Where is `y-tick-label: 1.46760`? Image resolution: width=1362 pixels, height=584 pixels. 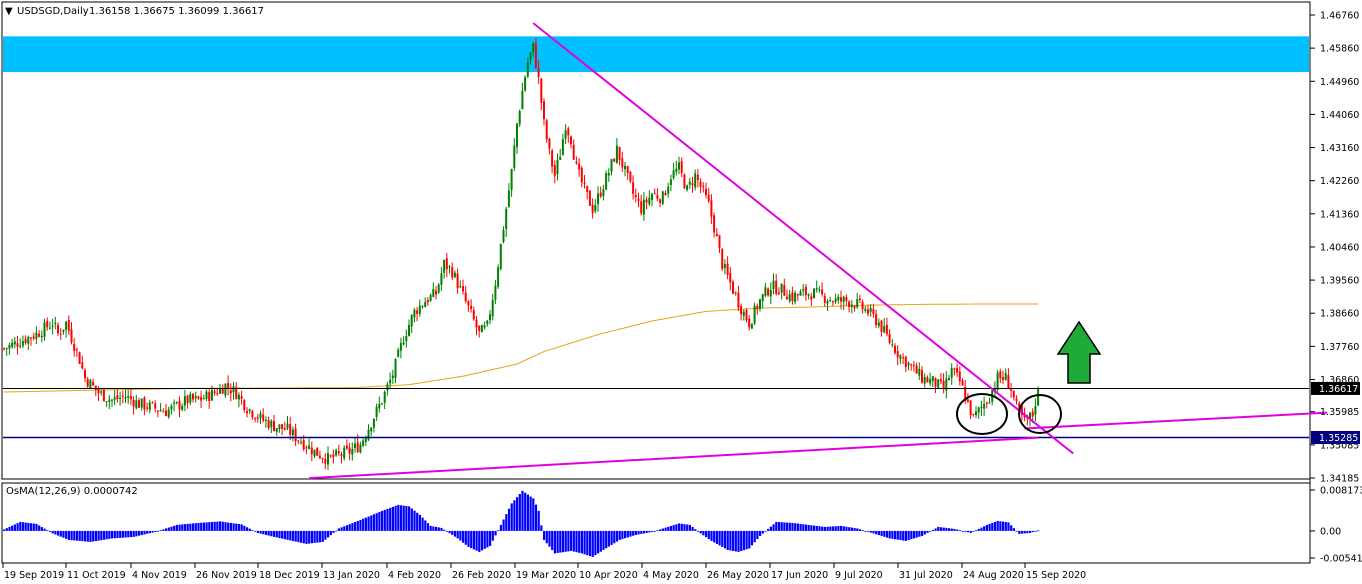 y-tick-label: 1.46760 is located at coordinates (1339, 16).